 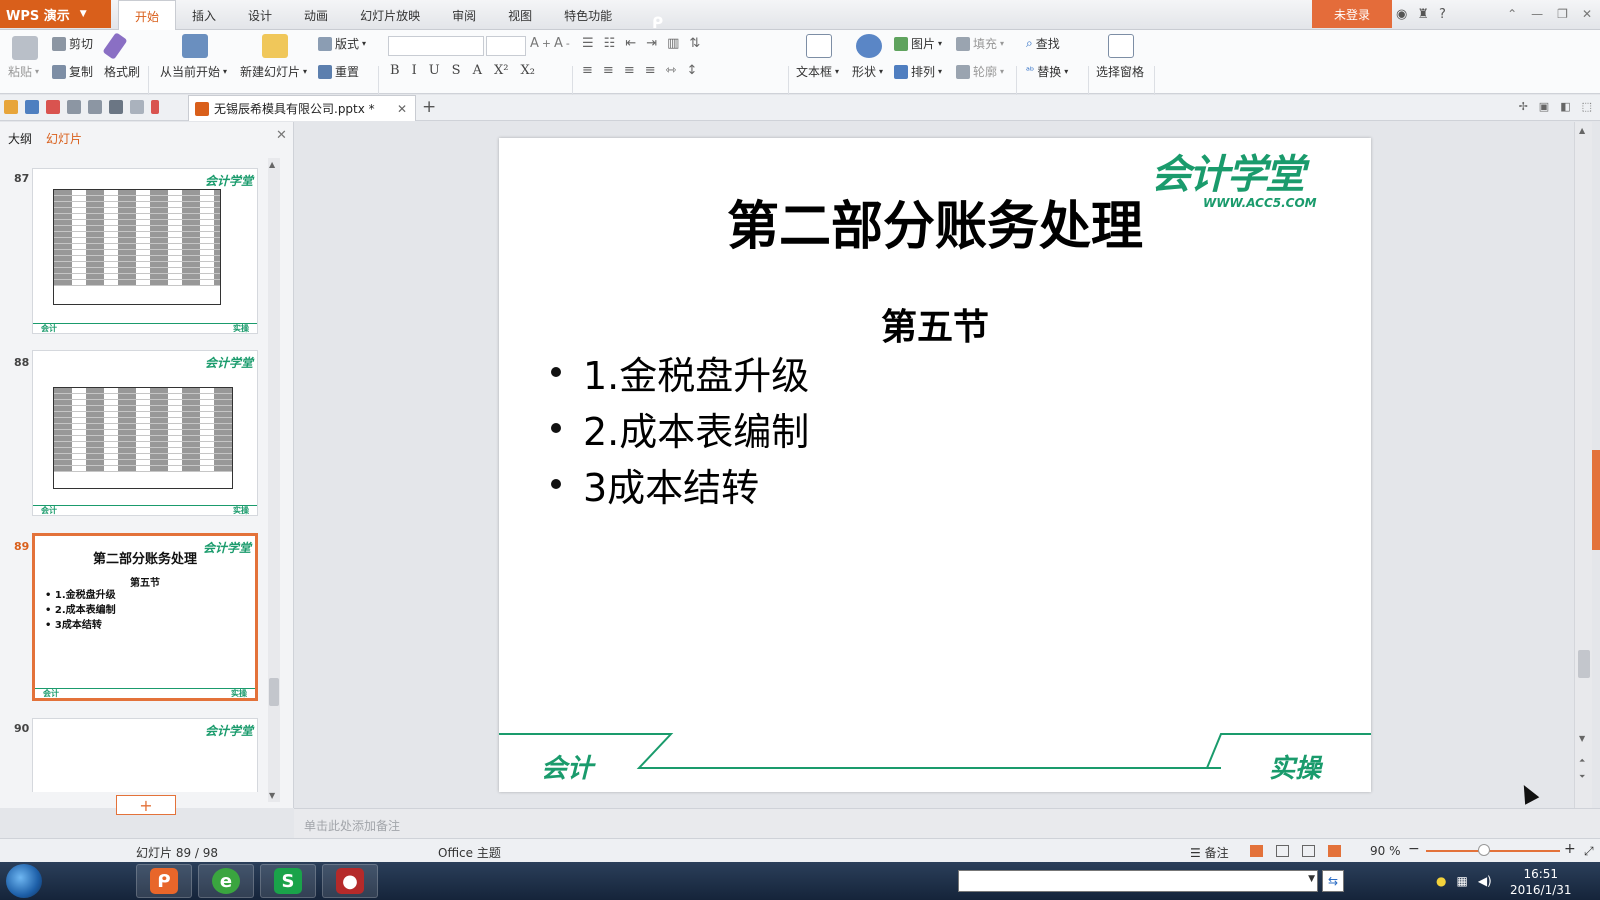 I want to click on bold-icon: B, so click(x=395, y=70).